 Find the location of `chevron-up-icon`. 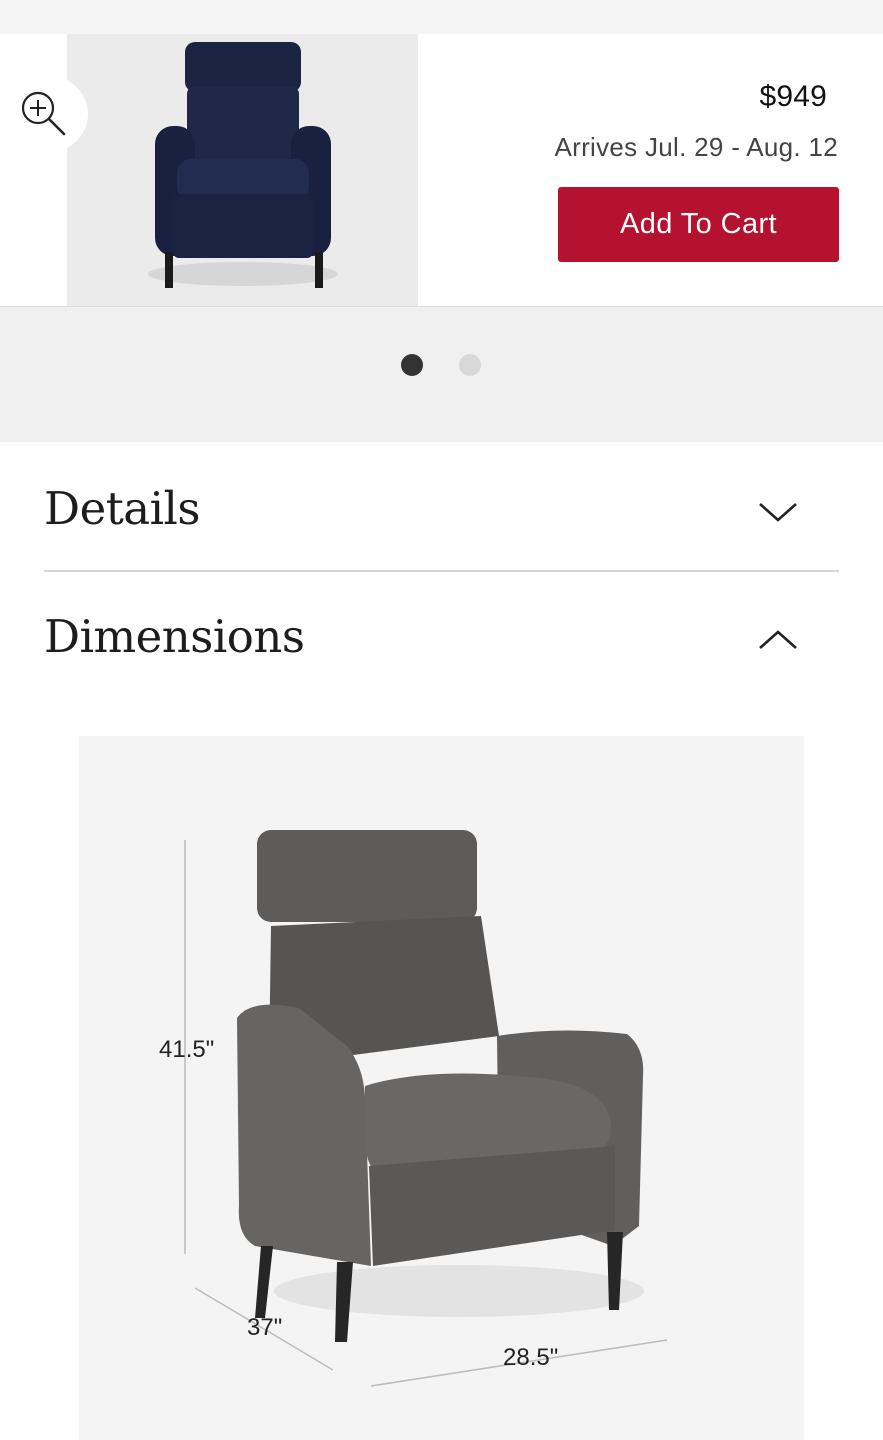

chevron-up-icon is located at coordinates (778, 639).